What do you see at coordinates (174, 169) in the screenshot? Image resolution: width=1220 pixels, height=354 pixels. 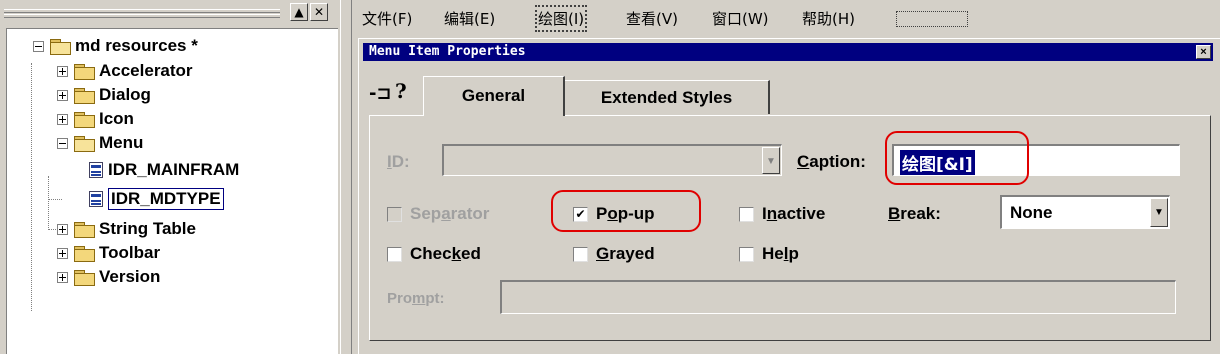 I see `tree-item-label: IDR_MAINFRAM` at bounding box center [174, 169].